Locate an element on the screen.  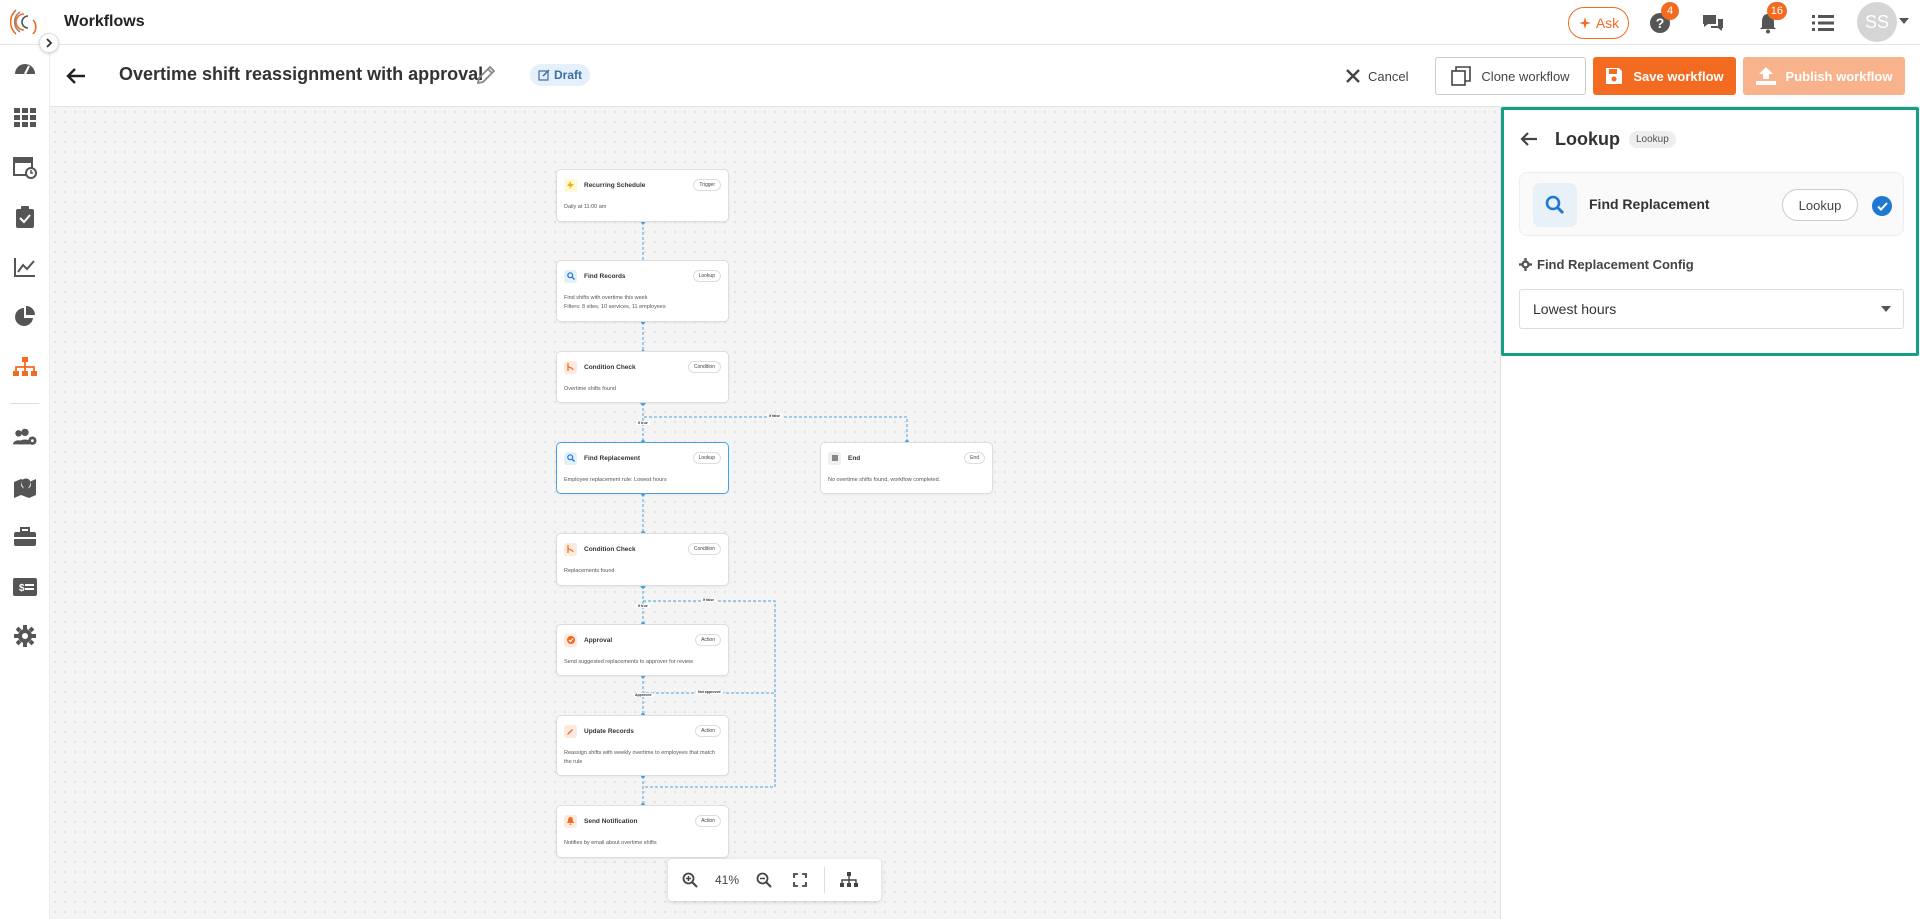
edge-label: Not approved is located at coordinates (709, 692).